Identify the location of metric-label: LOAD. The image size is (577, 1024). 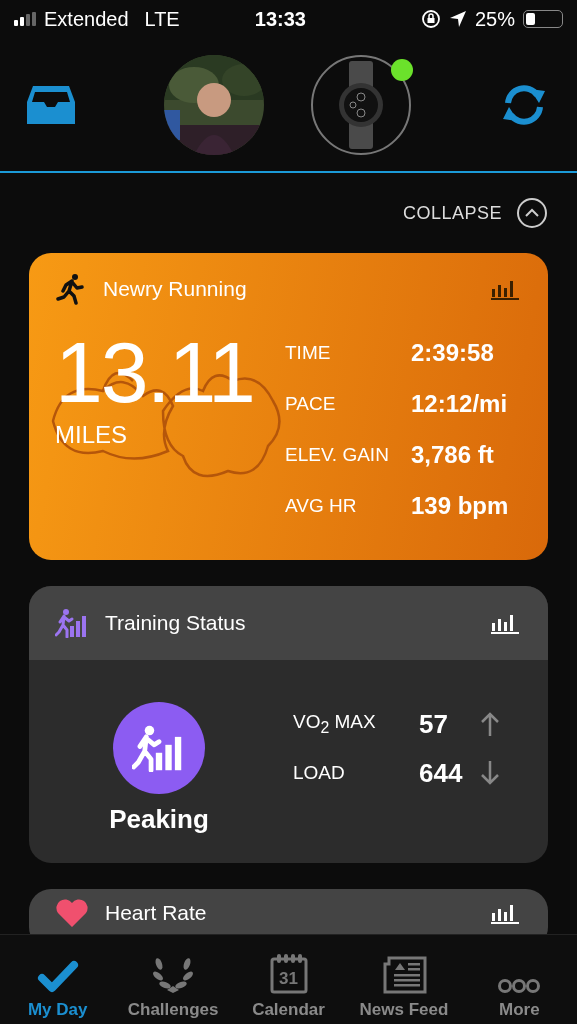
(319, 773).